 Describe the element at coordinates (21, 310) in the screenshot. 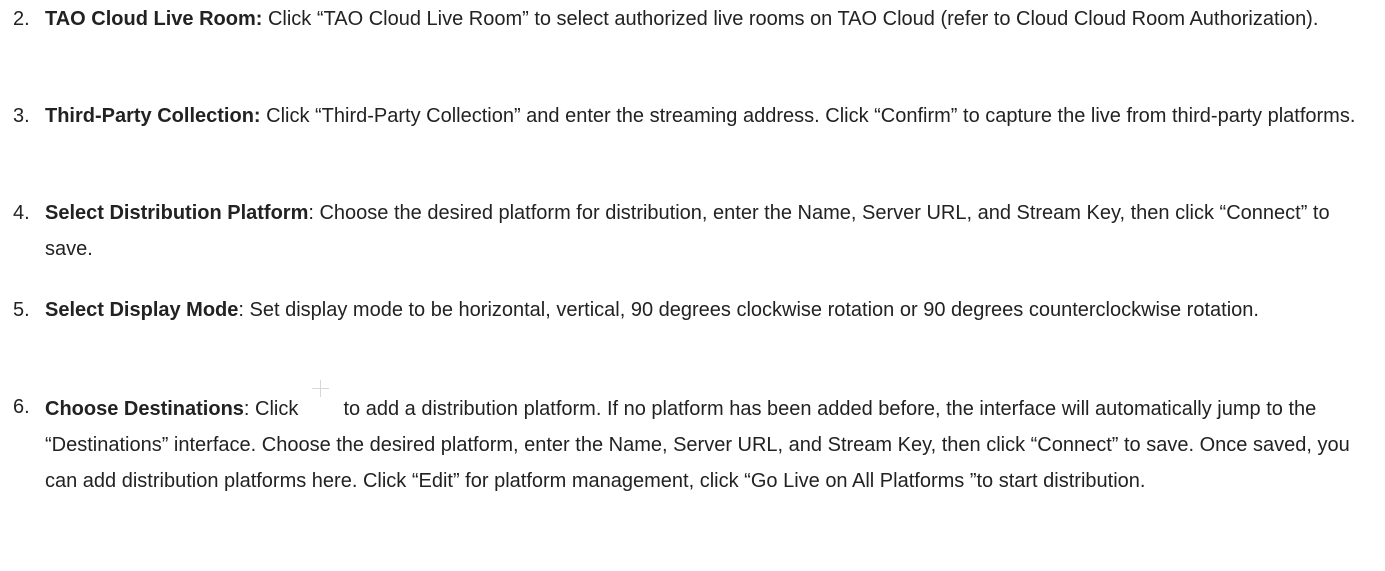

I see `step-number: 5.` at that location.